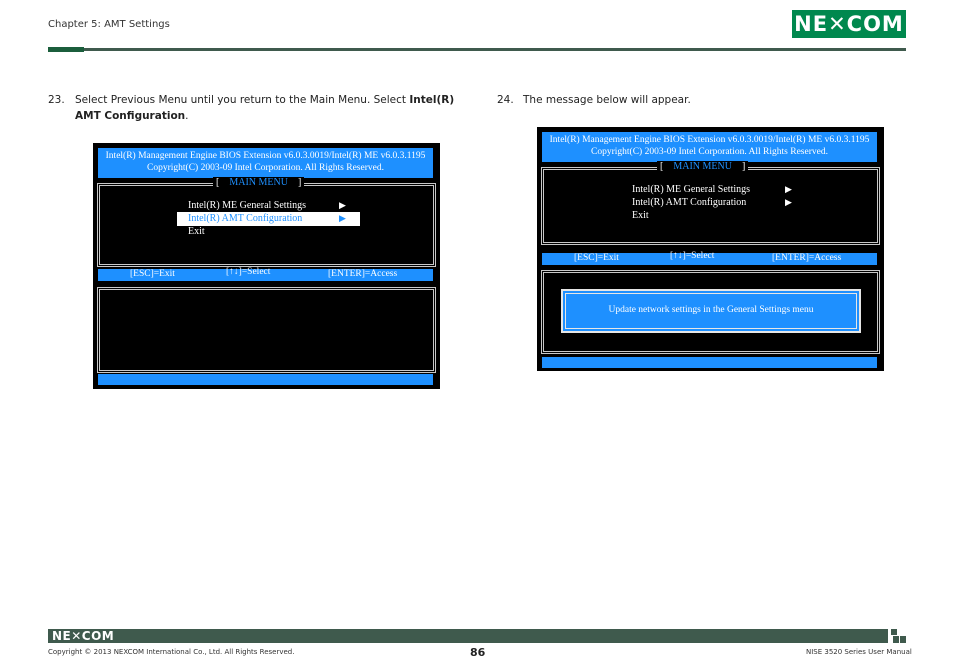  I want to click on message-area-frame, so click(266, 330).